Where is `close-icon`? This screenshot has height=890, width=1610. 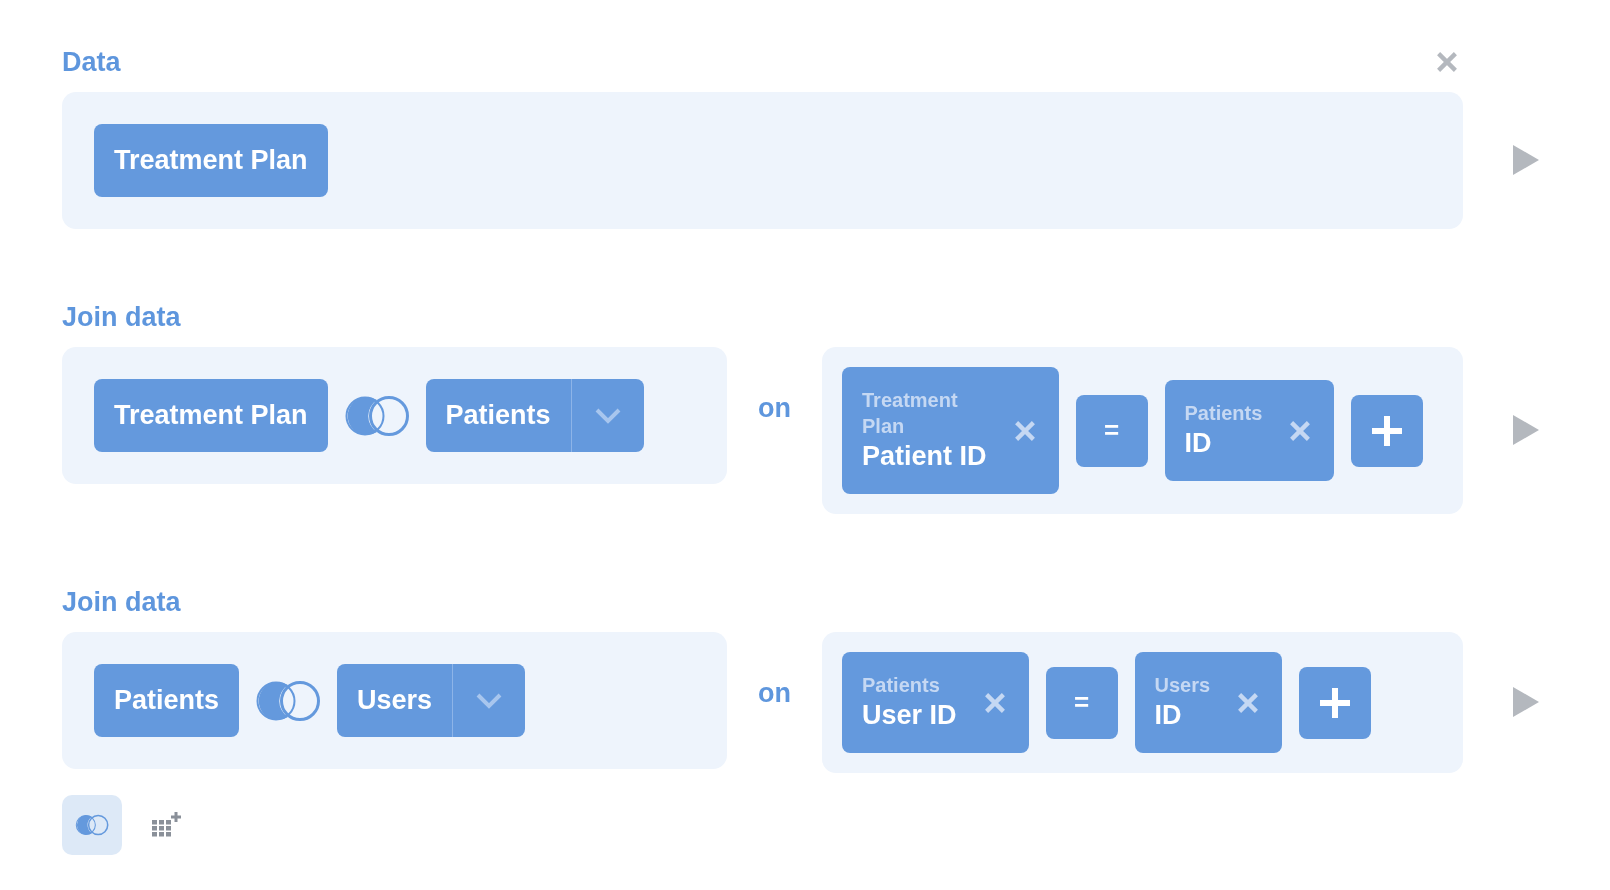
close-icon is located at coordinates (1447, 62).